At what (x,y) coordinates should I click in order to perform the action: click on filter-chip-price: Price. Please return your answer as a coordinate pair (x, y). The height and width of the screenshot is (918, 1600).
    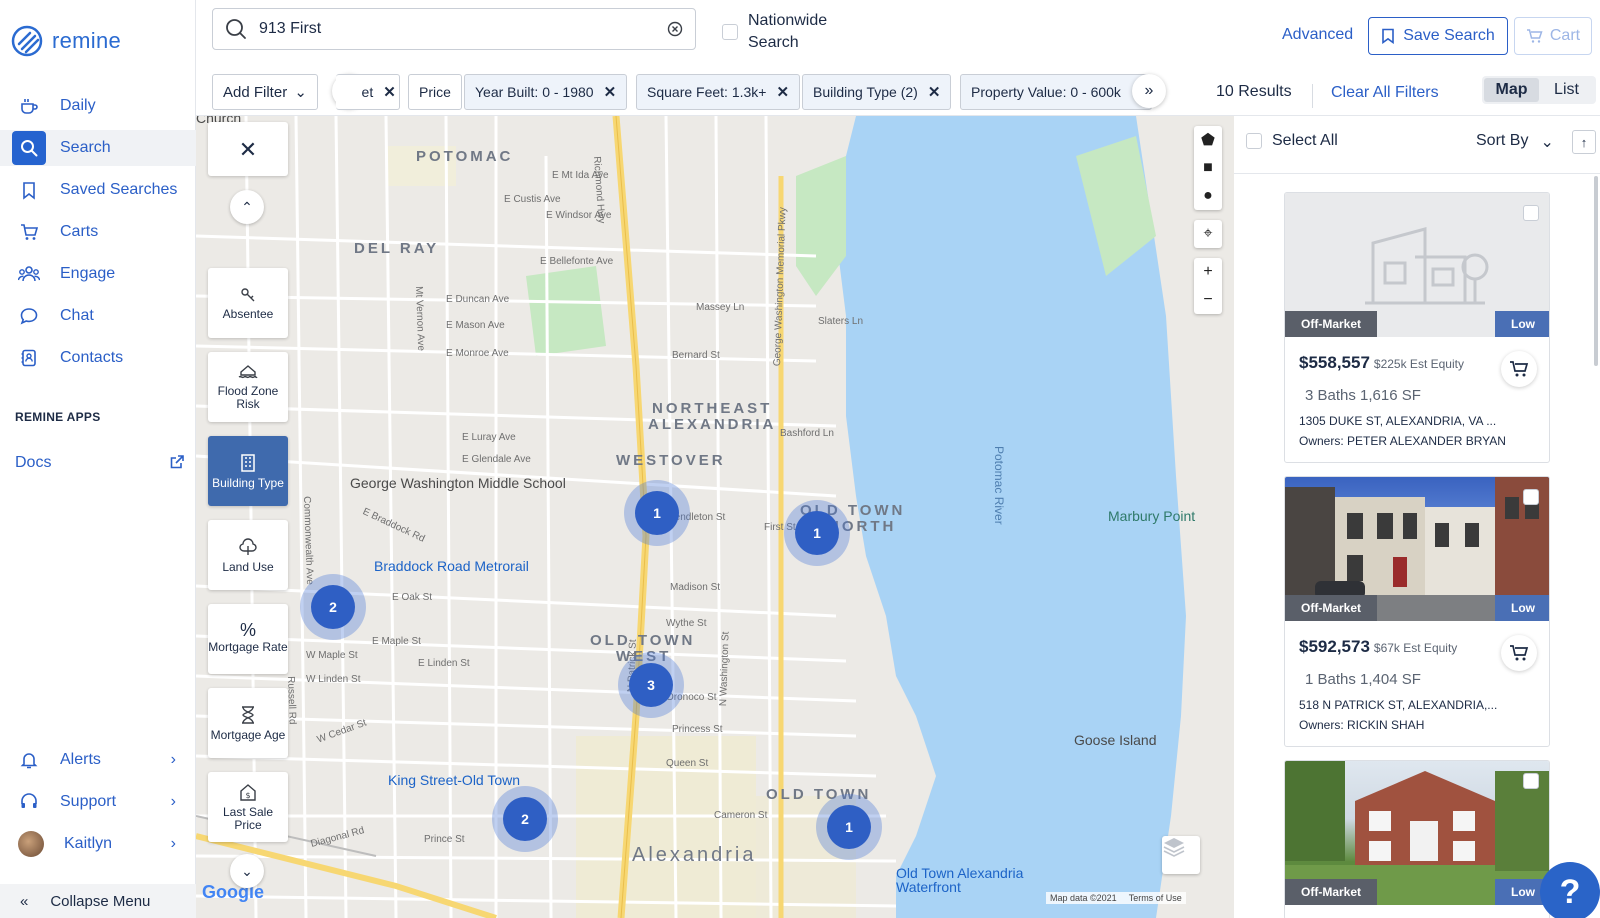
    Looking at the image, I should click on (435, 92).